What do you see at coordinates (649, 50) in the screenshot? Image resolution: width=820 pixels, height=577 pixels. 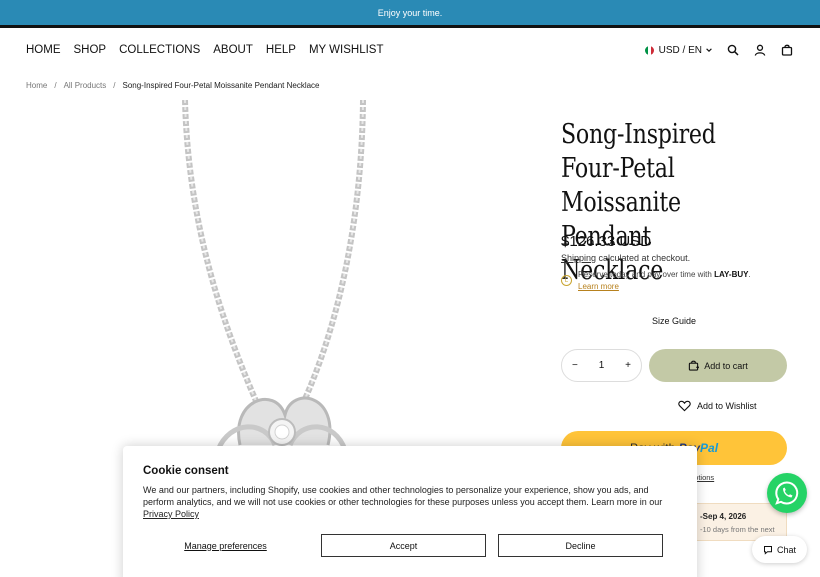 I see `italy-flag-icon` at bounding box center [649, 50].